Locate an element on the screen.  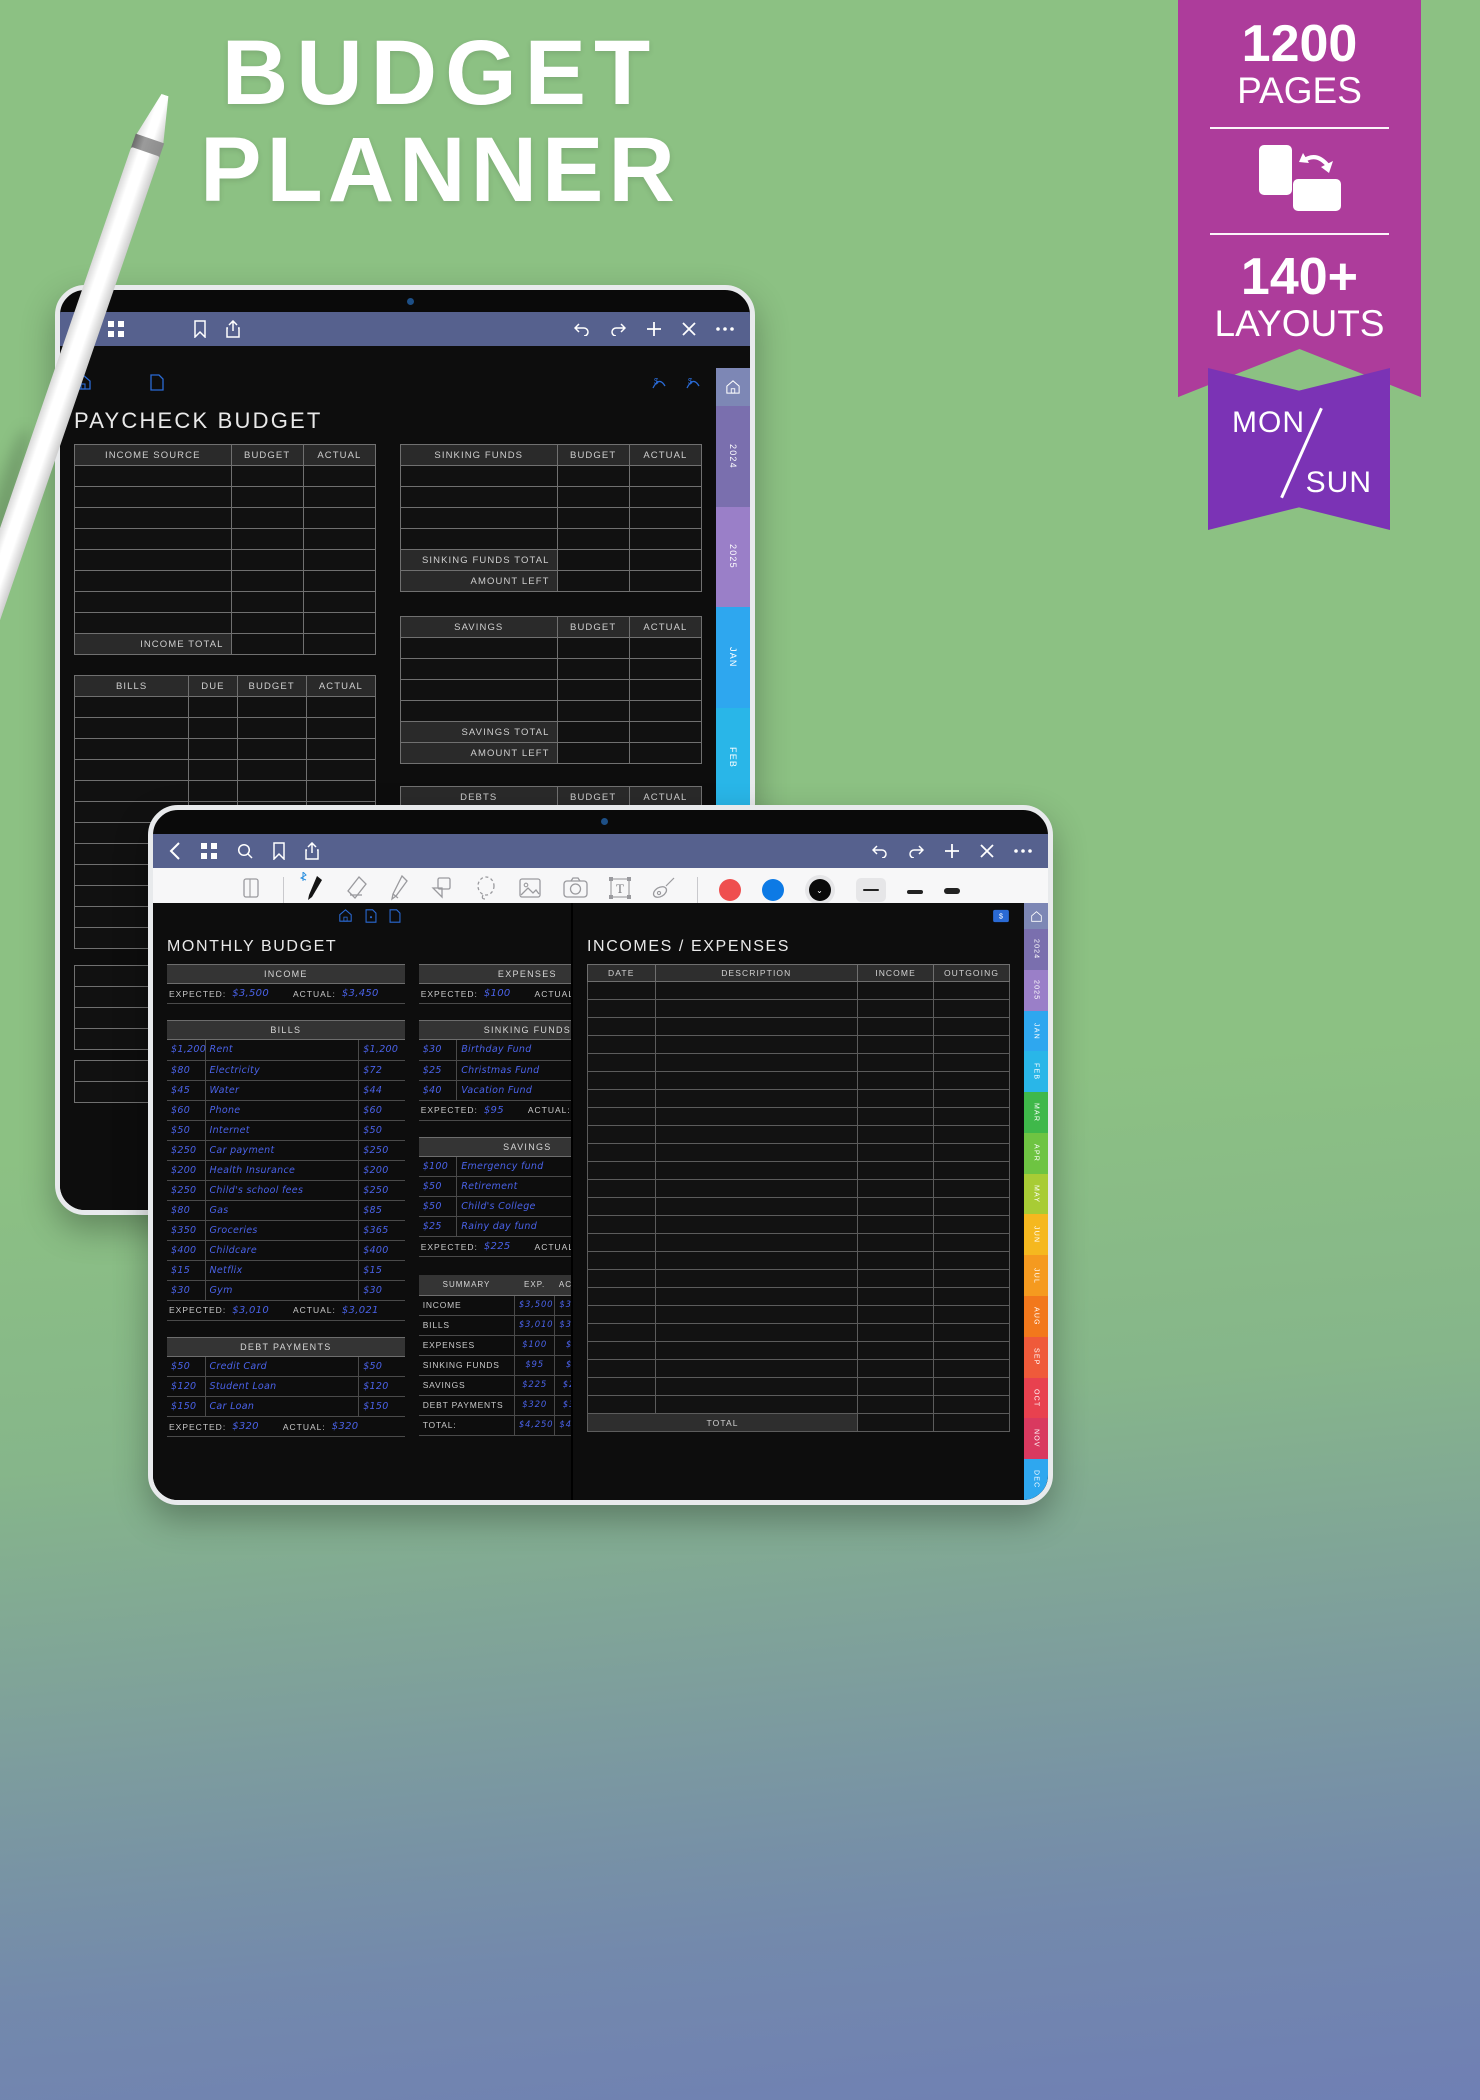
list-item: $50 Credit Card $50 is located at coordinates (286, 1366).